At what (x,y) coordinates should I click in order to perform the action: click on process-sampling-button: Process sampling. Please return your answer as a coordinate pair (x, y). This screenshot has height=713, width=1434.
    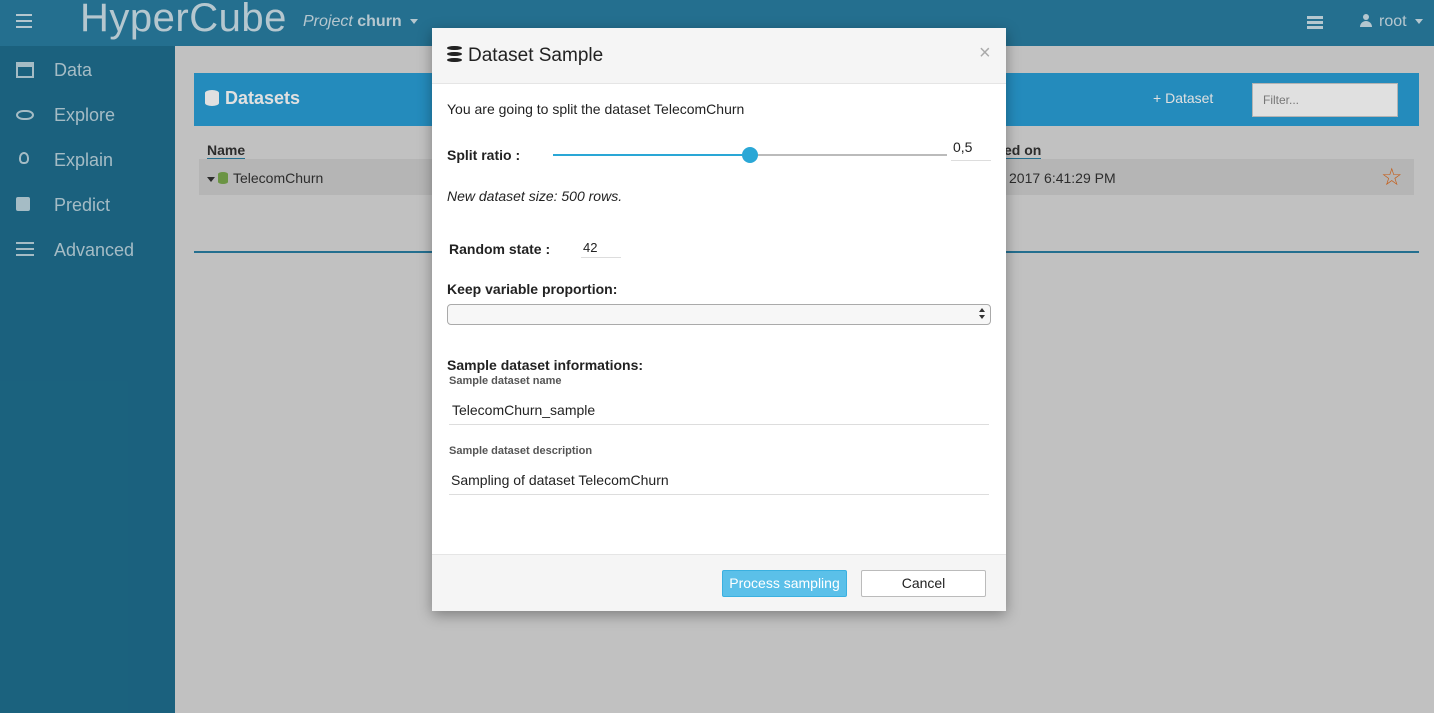
    Looking at the image, I should click on (784, 583).